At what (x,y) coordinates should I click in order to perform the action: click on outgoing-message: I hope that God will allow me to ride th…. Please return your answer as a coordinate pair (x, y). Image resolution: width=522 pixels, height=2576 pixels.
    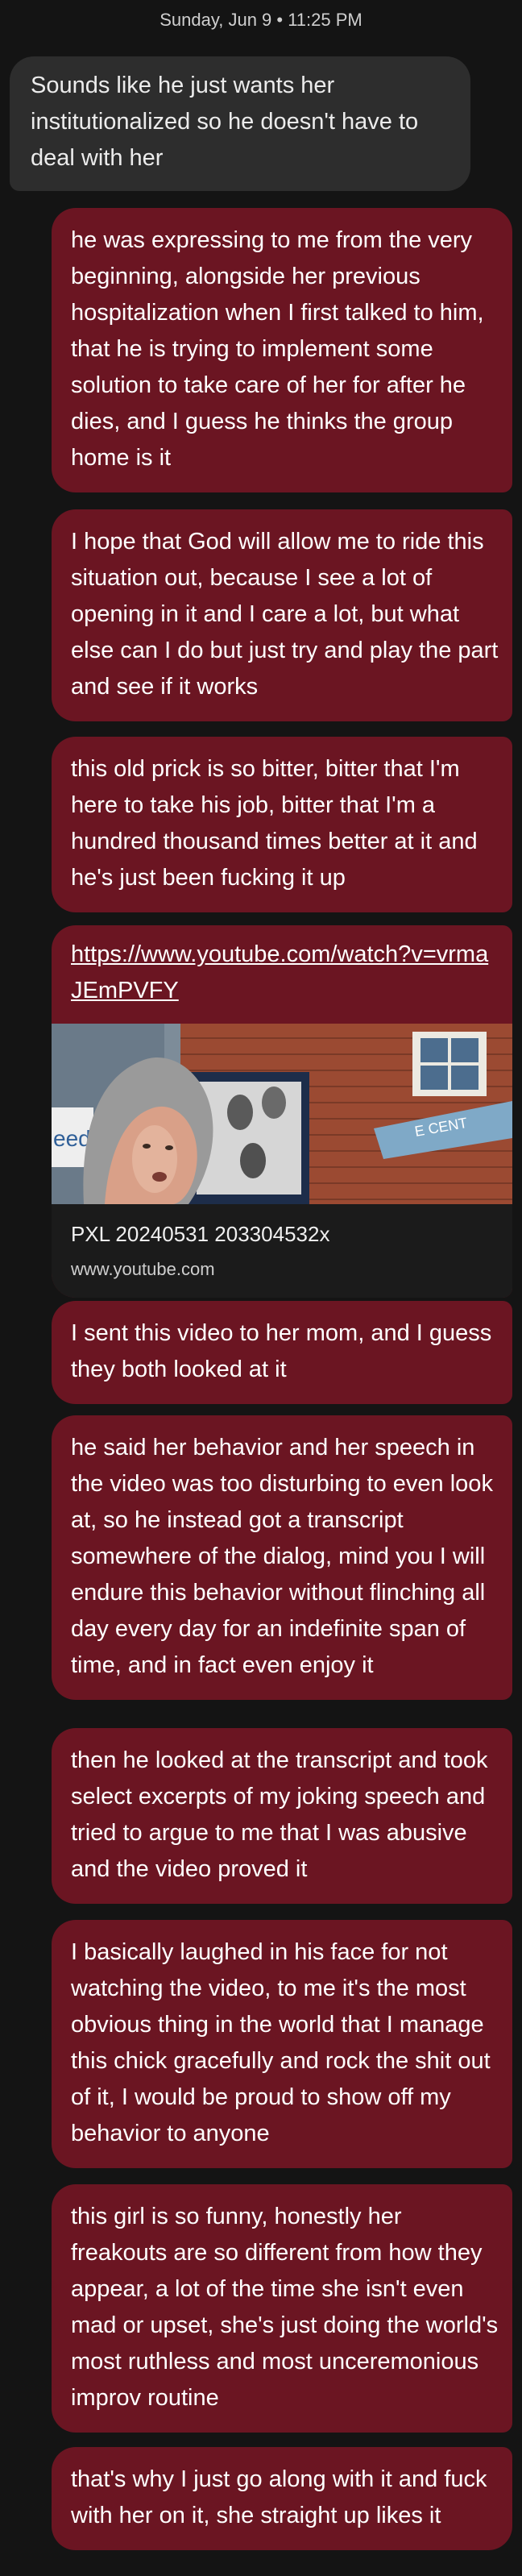
    Looking at the image, I should click on (282, 615).